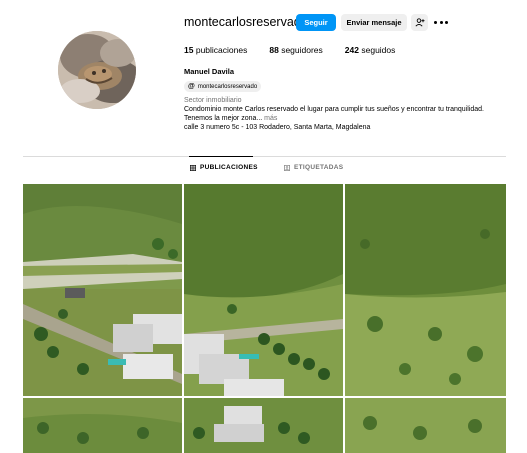 This screenshot has height=453, width=527. I want to click on tab-tagged-label: ETIQUETADAS, so click(319, 167).